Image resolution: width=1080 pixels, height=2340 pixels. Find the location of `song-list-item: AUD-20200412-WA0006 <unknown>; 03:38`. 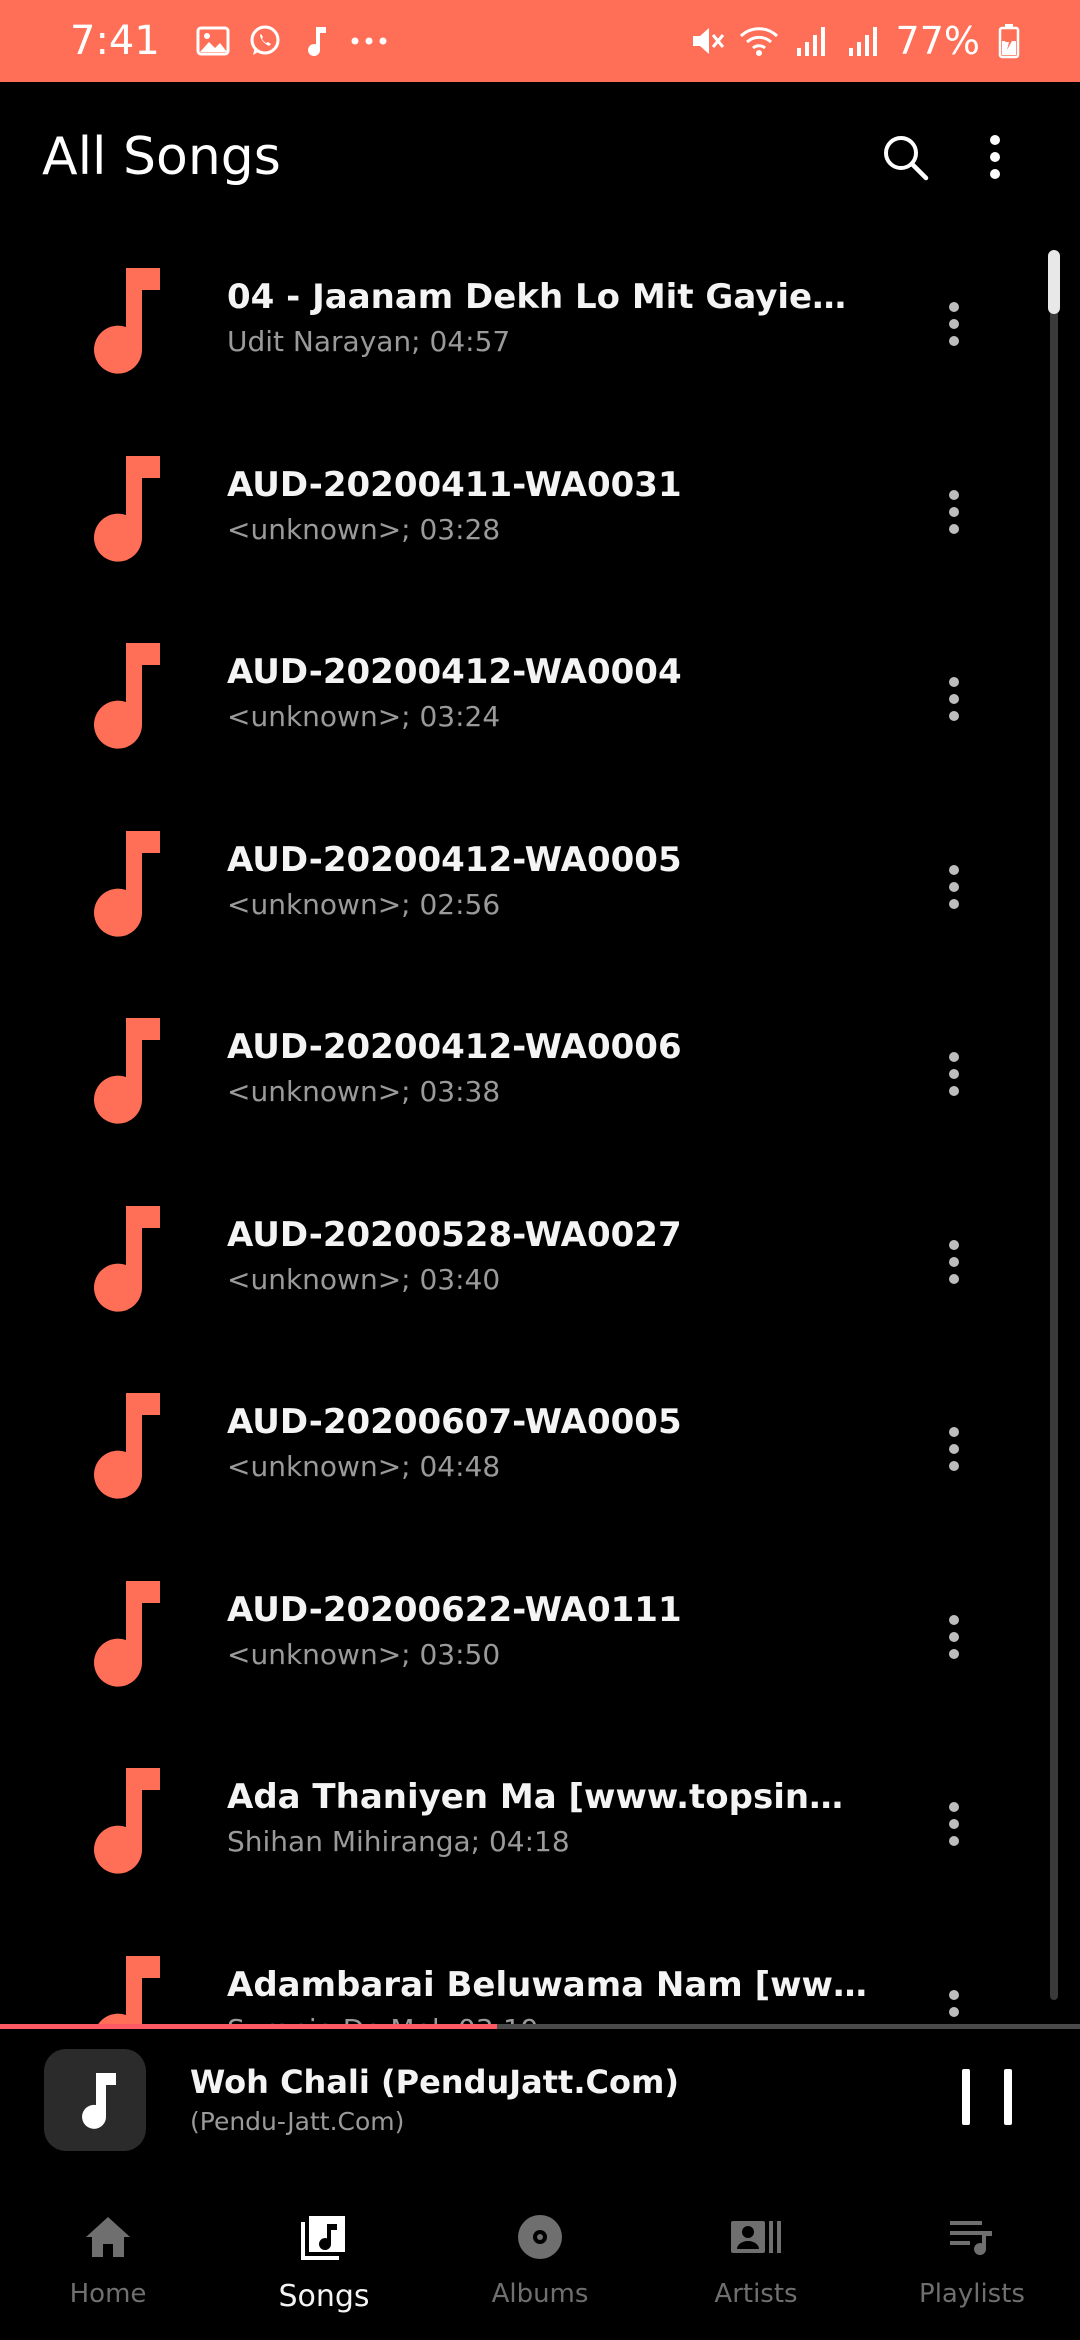

song-list-item: AUD-20200412-WA0006 <unknown>; 03:38 is located at coordinates (540, 1075).